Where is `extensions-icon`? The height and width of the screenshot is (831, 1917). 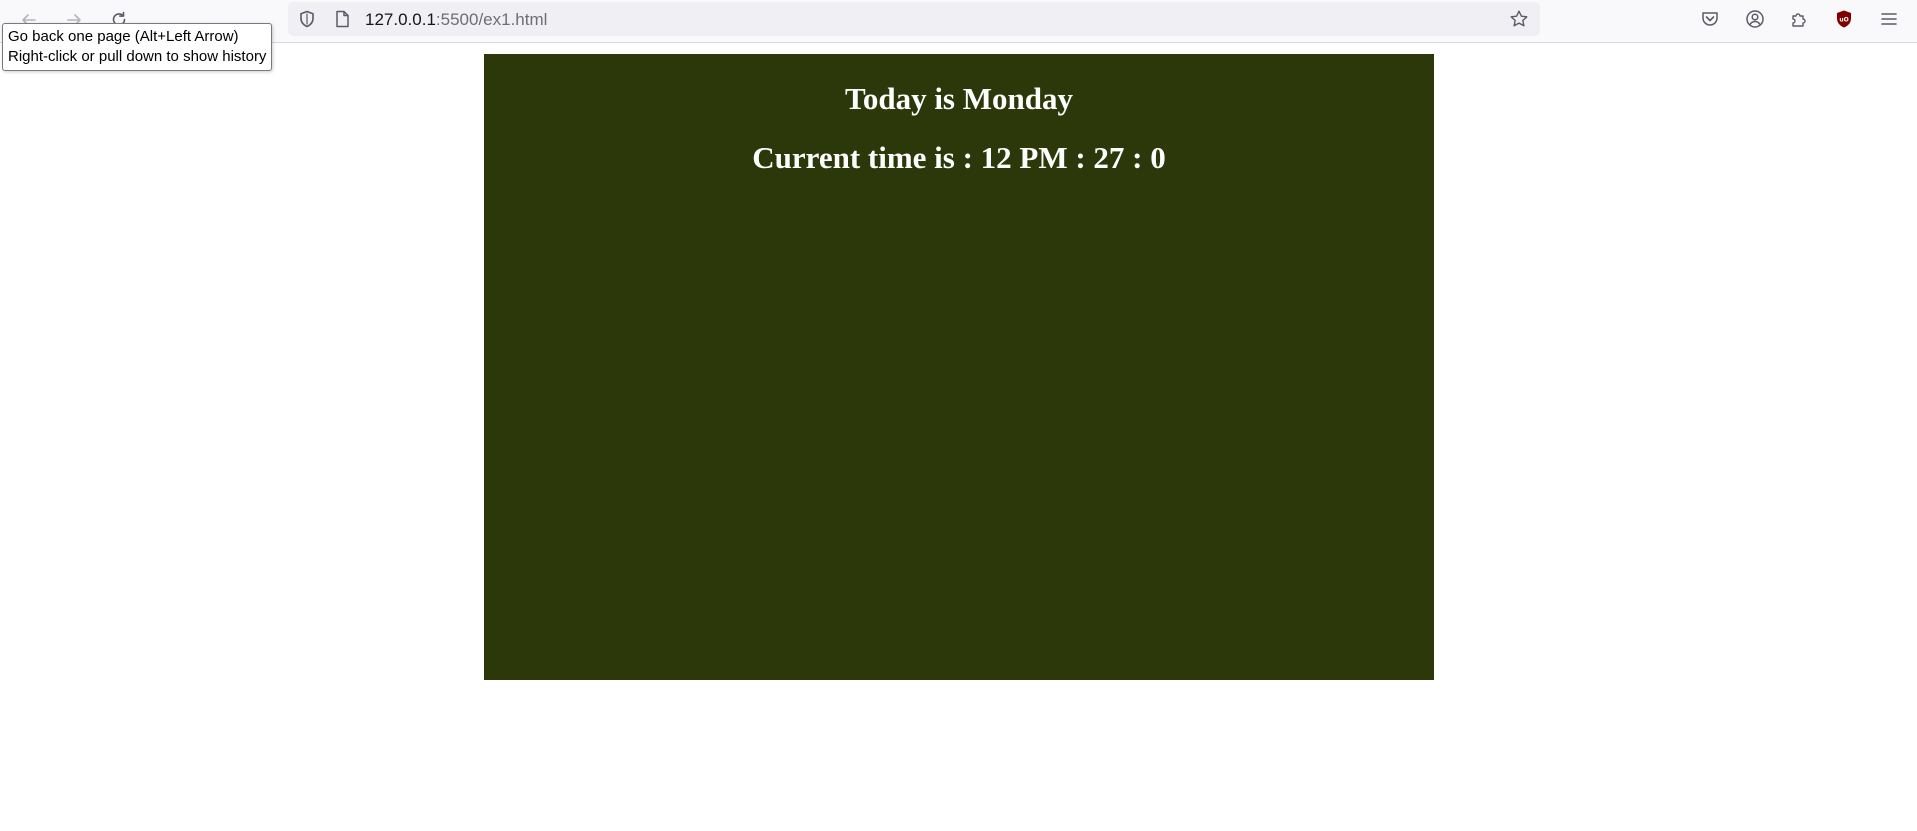 extensions-icon is located at coordinates (1799, 19).